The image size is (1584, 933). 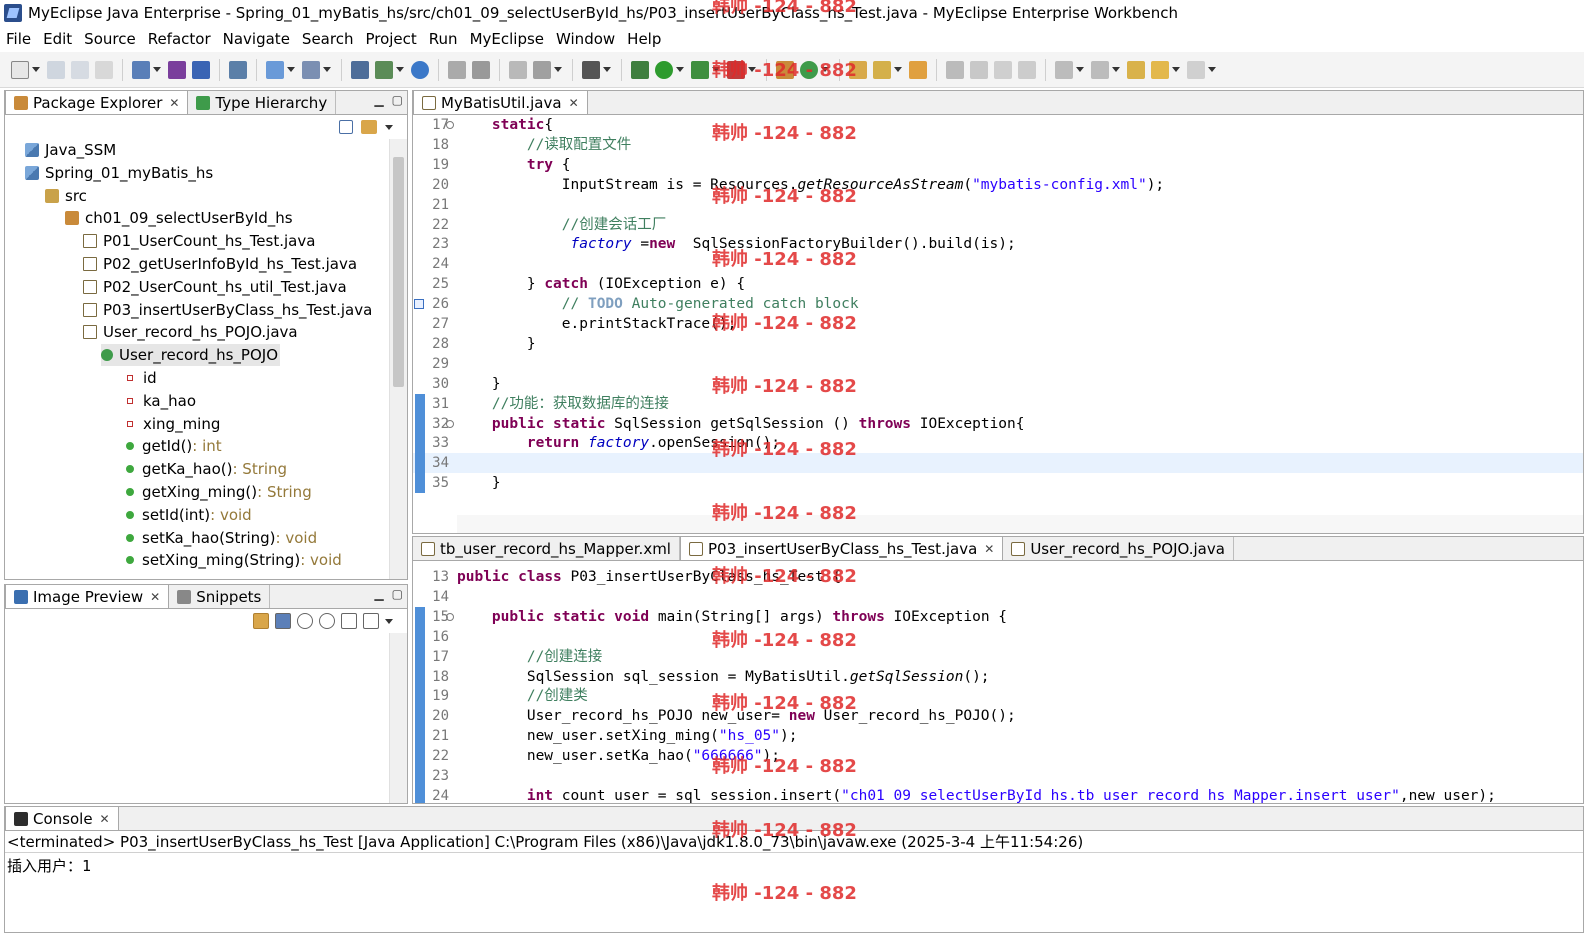 What do you see at coordinates (205, 469) in the screenshot?
I see `tree-item: getKa_hao() : String` at bounding box center [205, 469].